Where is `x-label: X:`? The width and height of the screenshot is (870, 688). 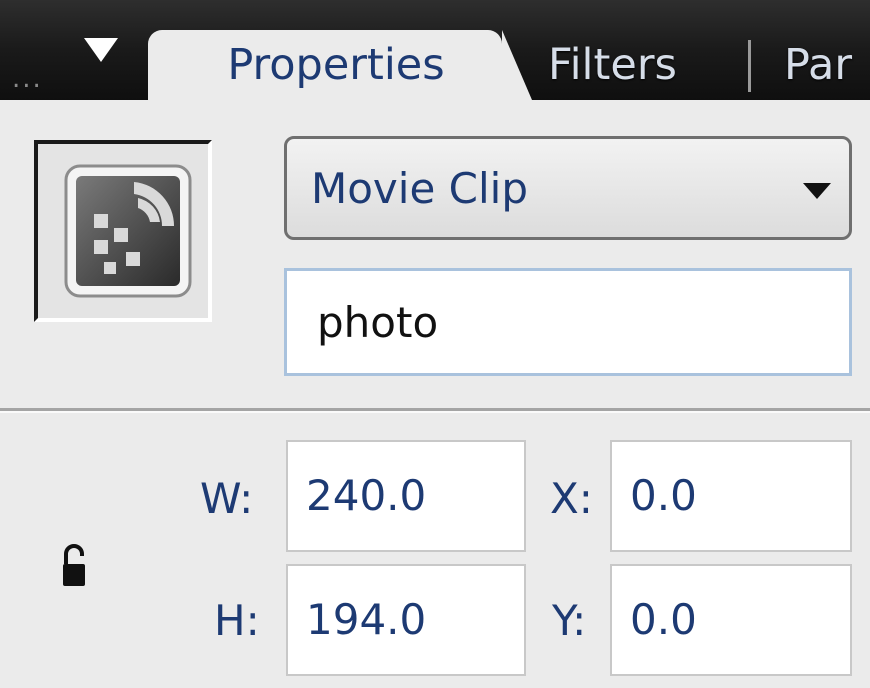
x-label: X: is located at coordinates (571, 498).